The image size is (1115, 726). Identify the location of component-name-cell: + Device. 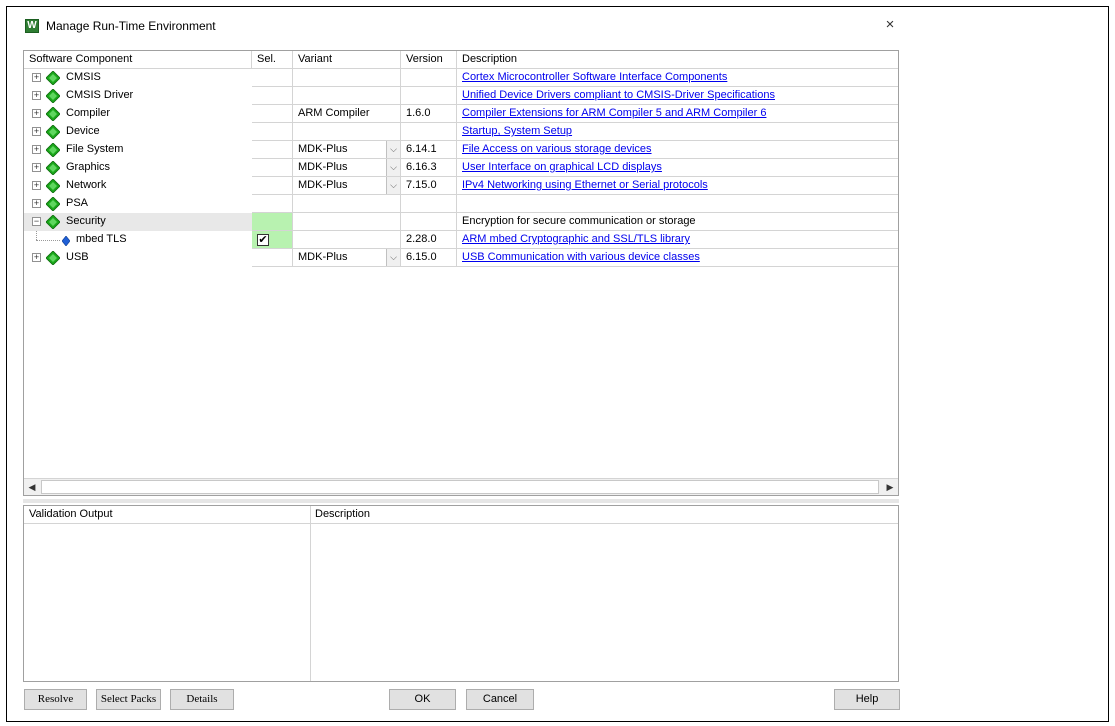
(138, 132).